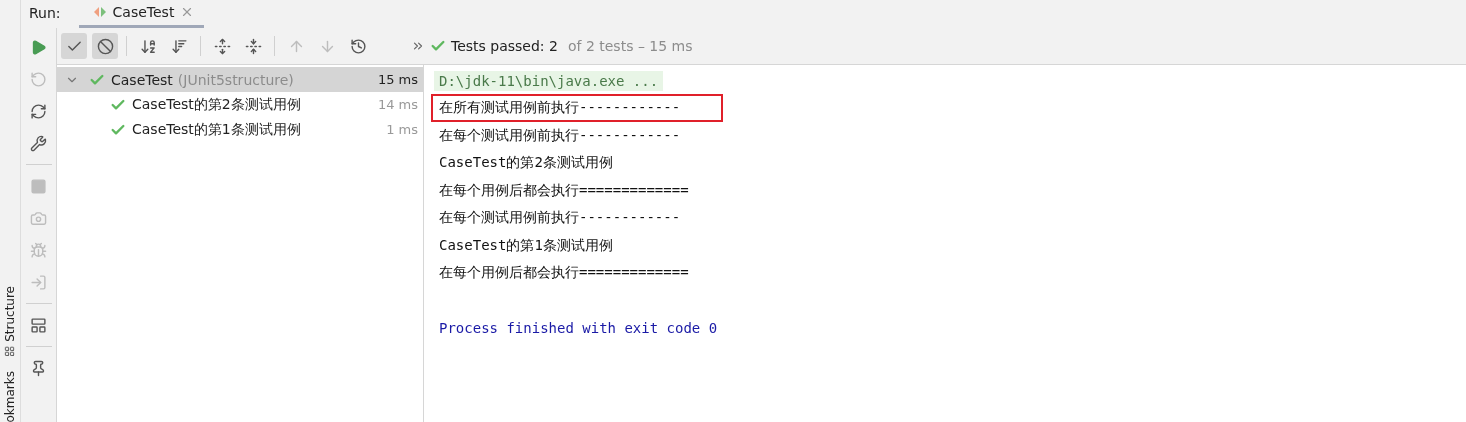 Image resolution: width=1466 pixels, height=422 pixels. I want to click on structure-icon, so click(10, 351).